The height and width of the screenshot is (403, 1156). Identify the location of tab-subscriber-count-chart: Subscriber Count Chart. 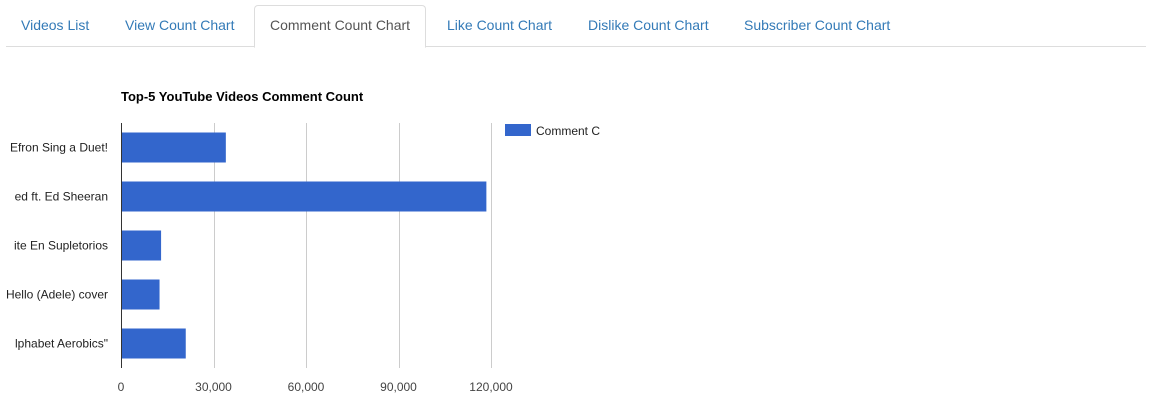
(817, 26).